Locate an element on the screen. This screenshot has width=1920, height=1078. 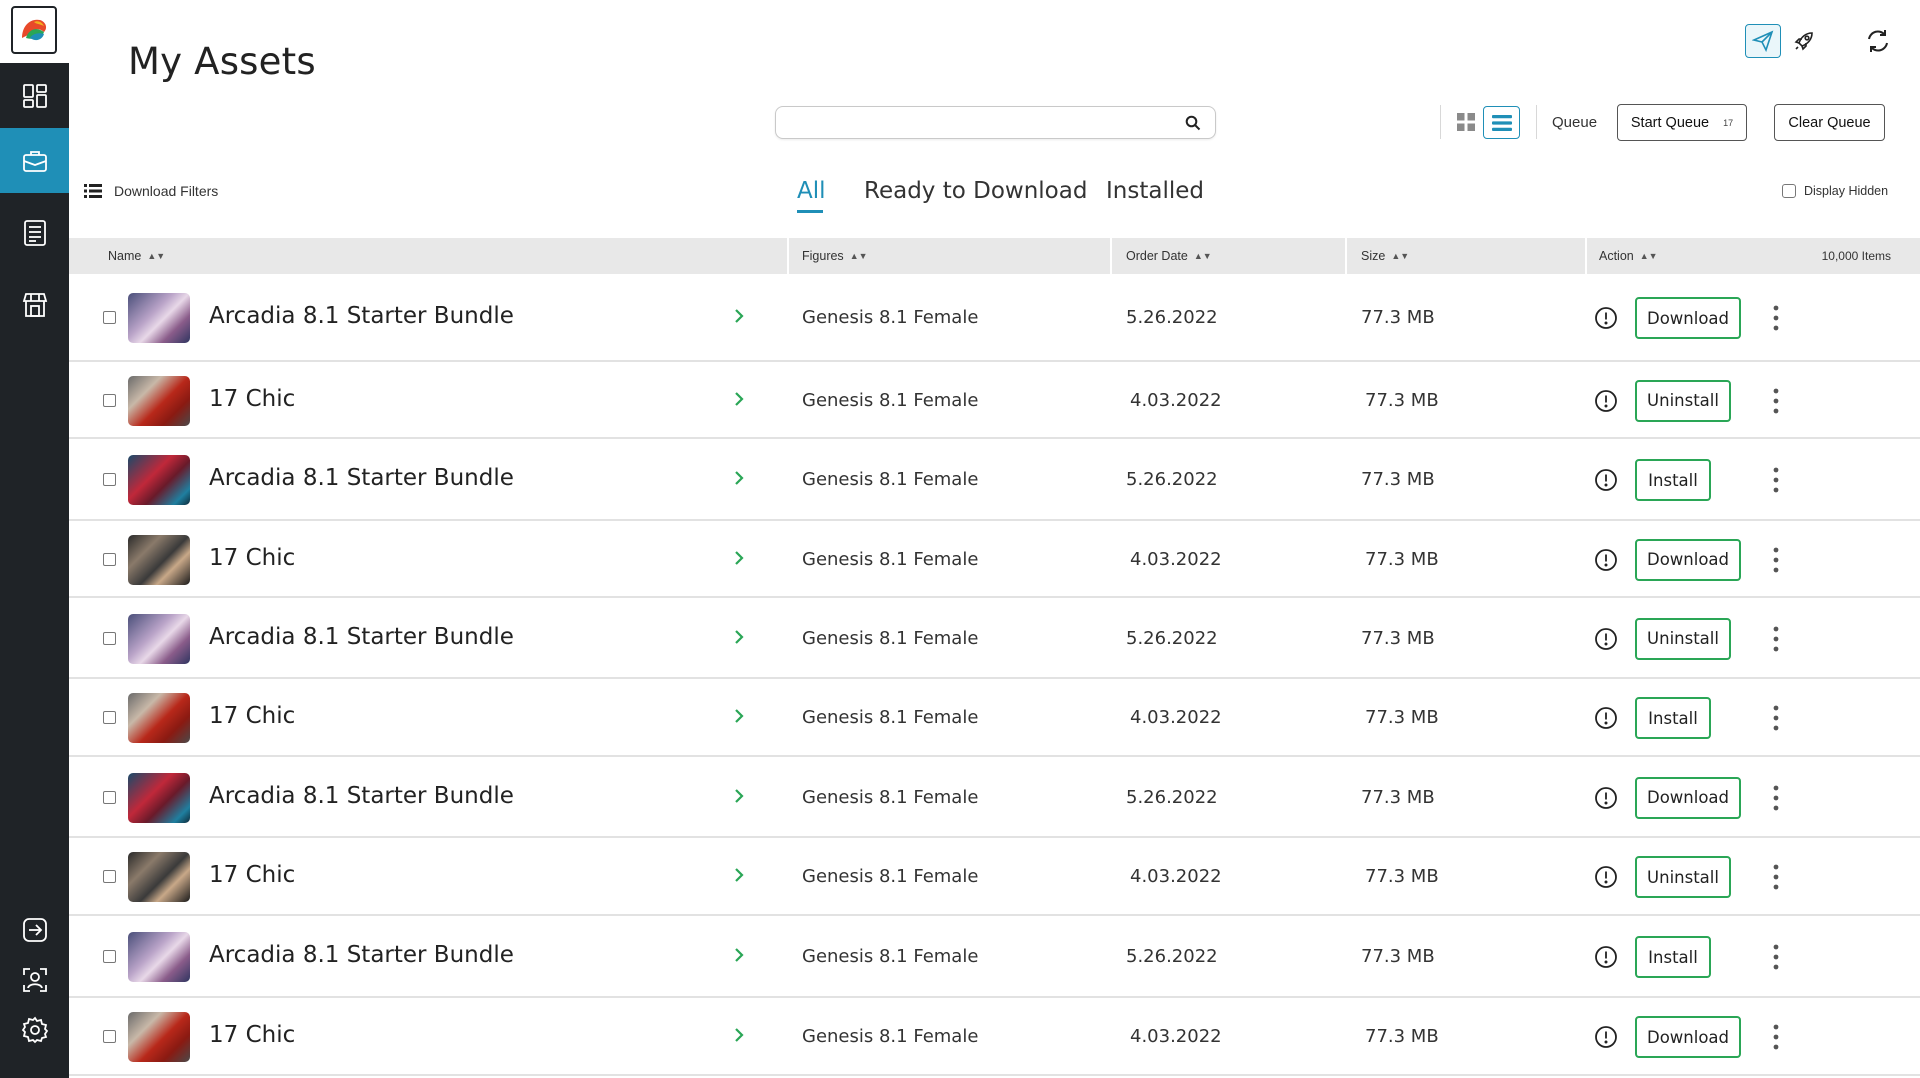
send-button is located at coordinates (1763, 41).